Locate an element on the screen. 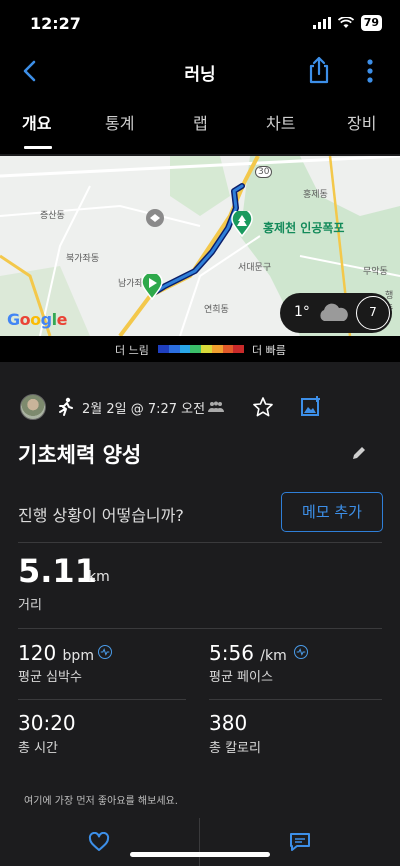 This screenshot has width=400, height=866. heart-rate-label: 평균 심박수 is located at coordinates (50, 677).